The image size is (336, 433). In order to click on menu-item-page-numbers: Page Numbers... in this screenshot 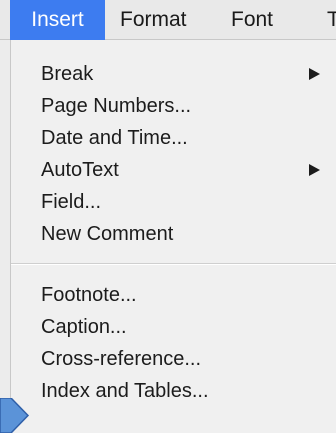, I will do `click(188, 106)`.